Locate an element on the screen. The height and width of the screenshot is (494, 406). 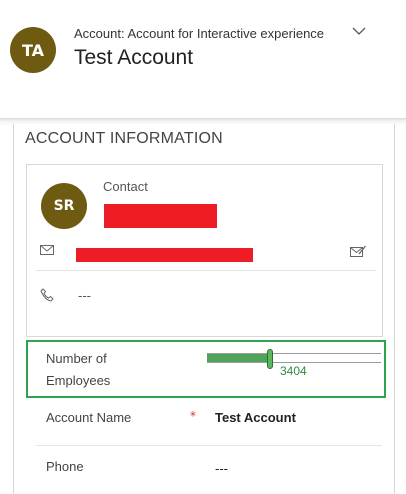
redacted-contact-name is located at coordinates (160, 216).